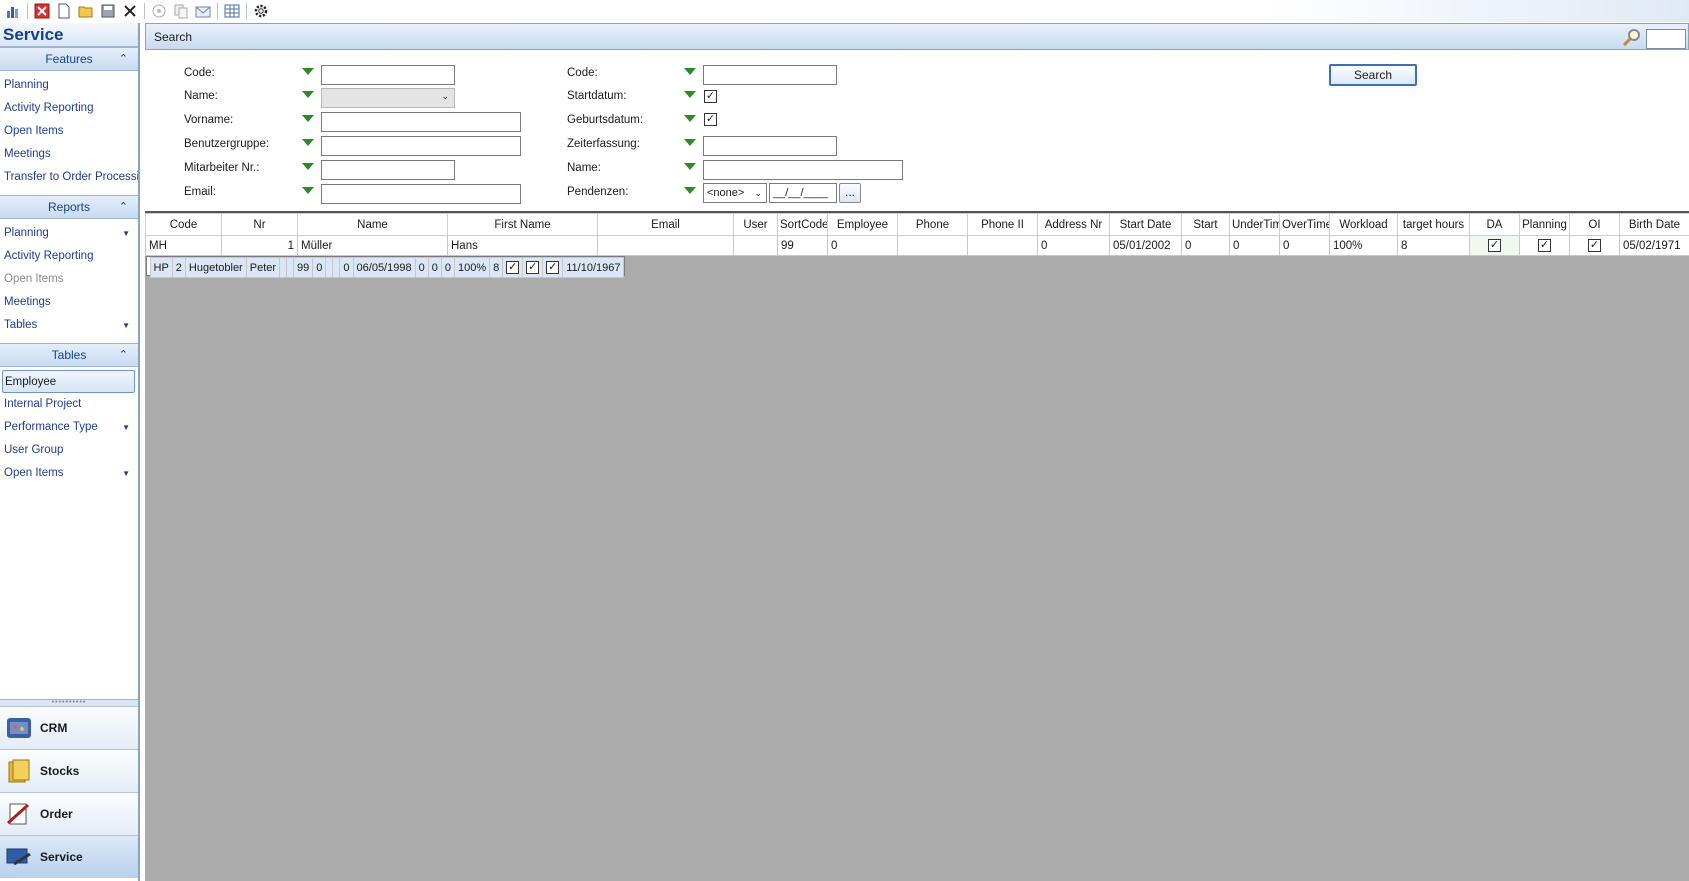  I want to click on column-header: Start, so click(1205, 224).